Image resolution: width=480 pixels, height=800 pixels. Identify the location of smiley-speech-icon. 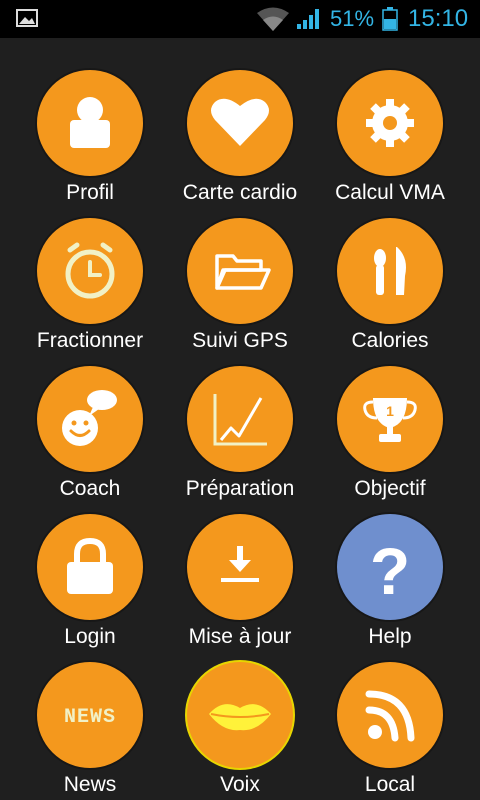
(89, 418).